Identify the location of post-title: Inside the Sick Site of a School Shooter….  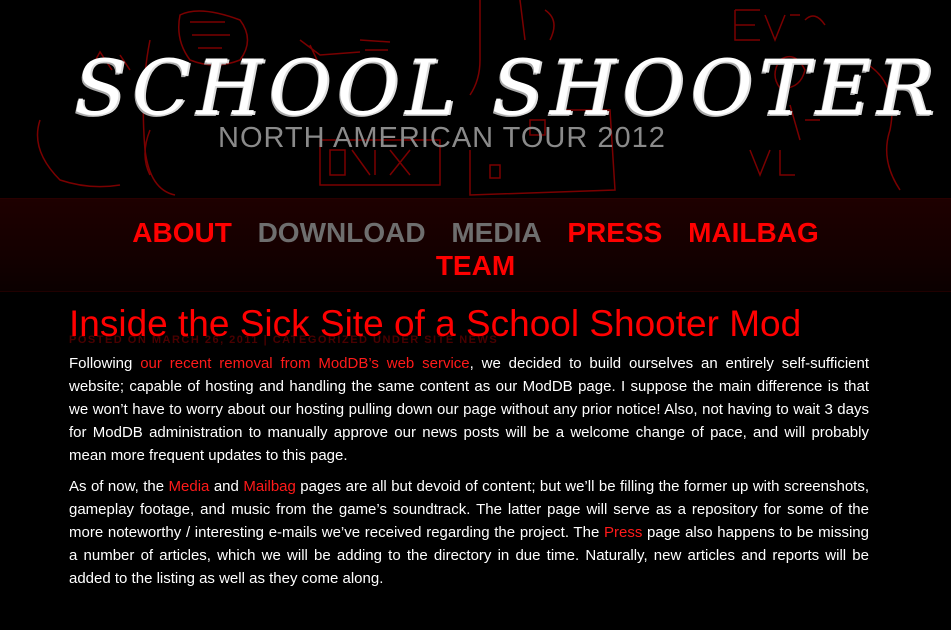
(469, 324).